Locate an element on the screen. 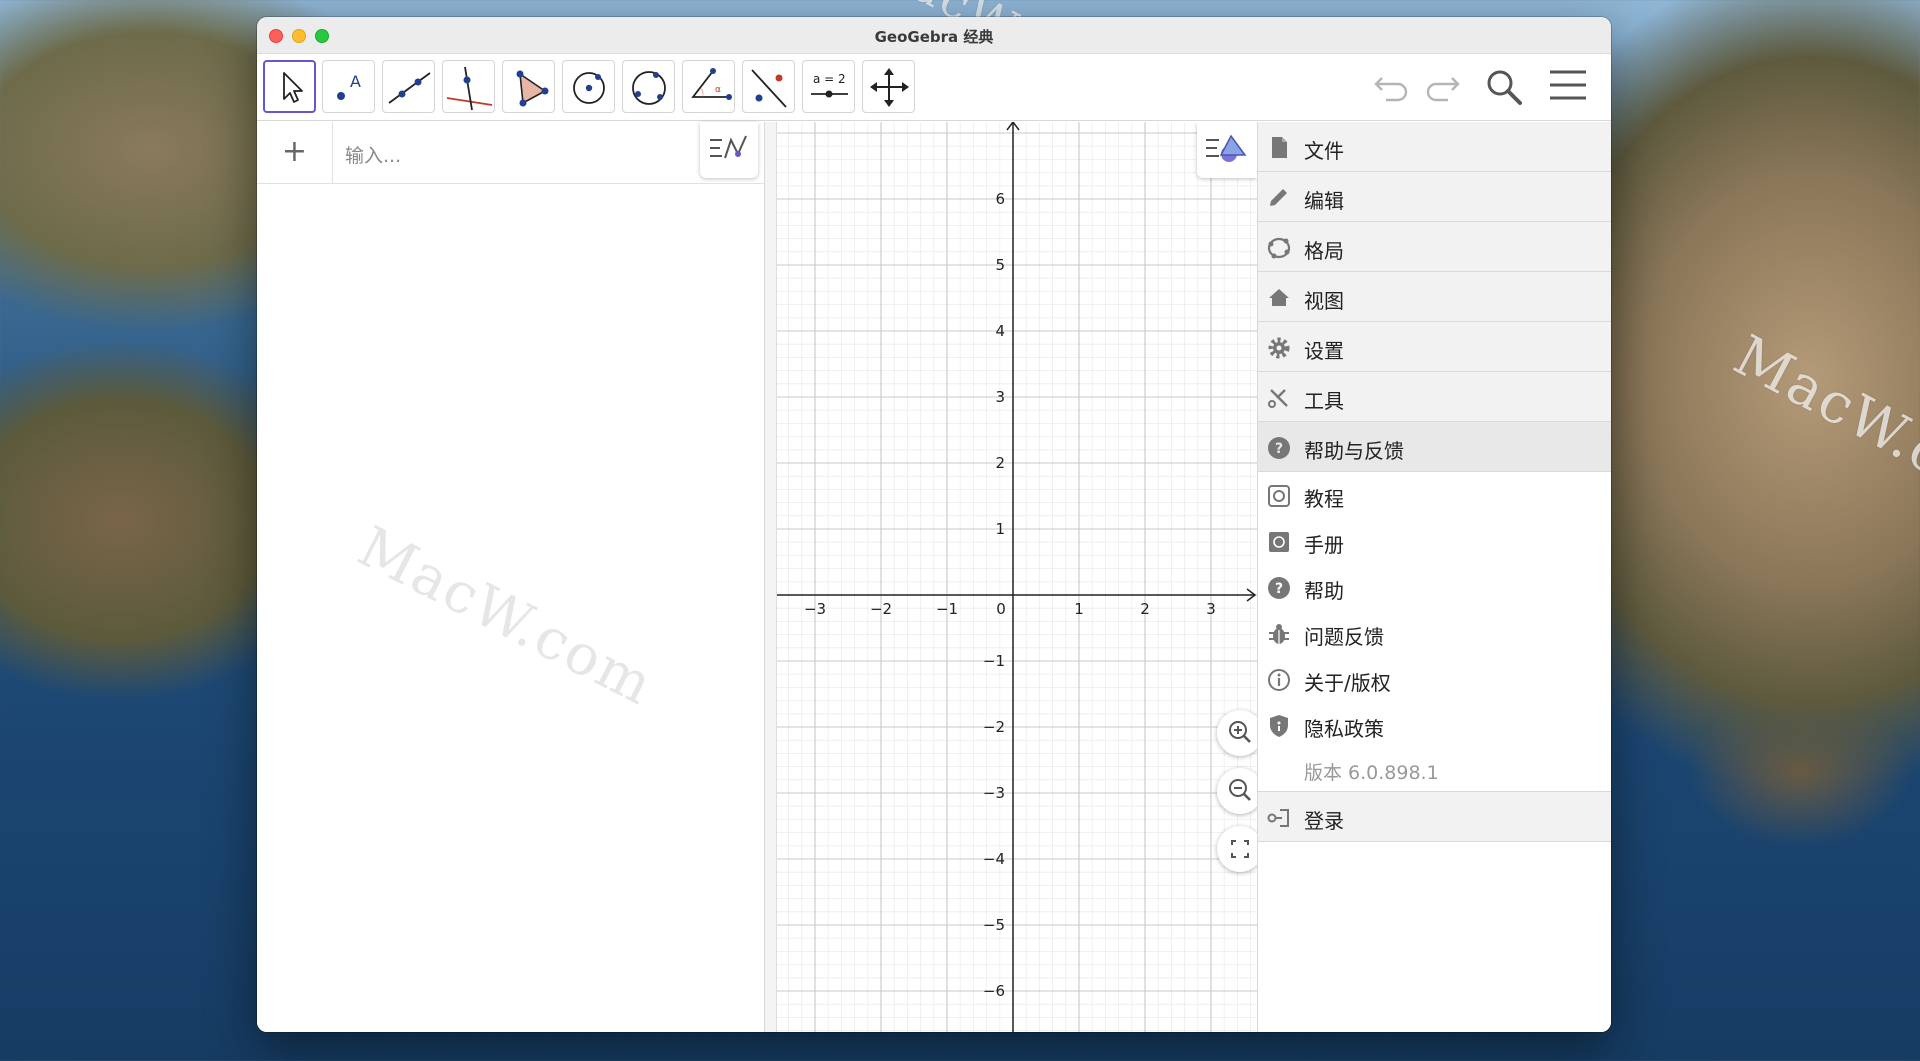 The image size is (1920, 1061). perpendicular-line-icon is located at coordinates (469, 88).